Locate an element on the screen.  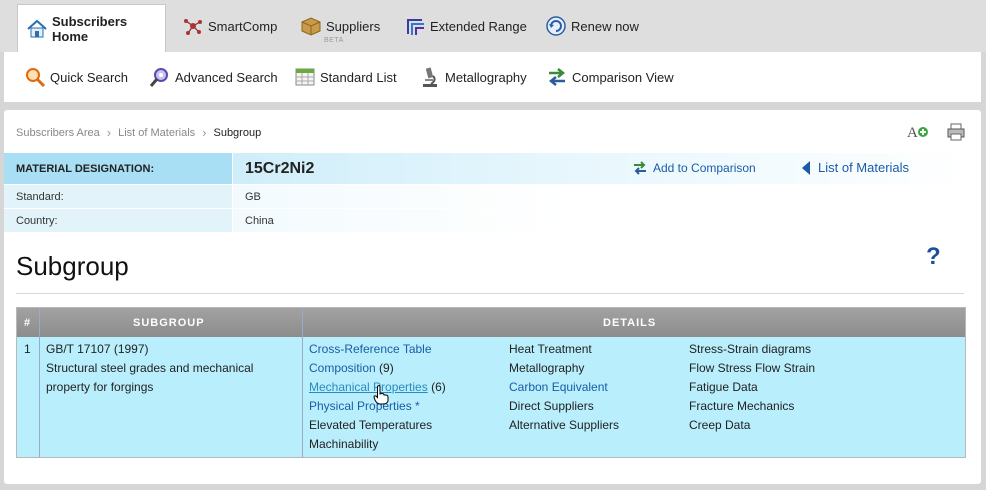
breadcrumb-item: Subscribers Area is located at coordinates (58, 133).